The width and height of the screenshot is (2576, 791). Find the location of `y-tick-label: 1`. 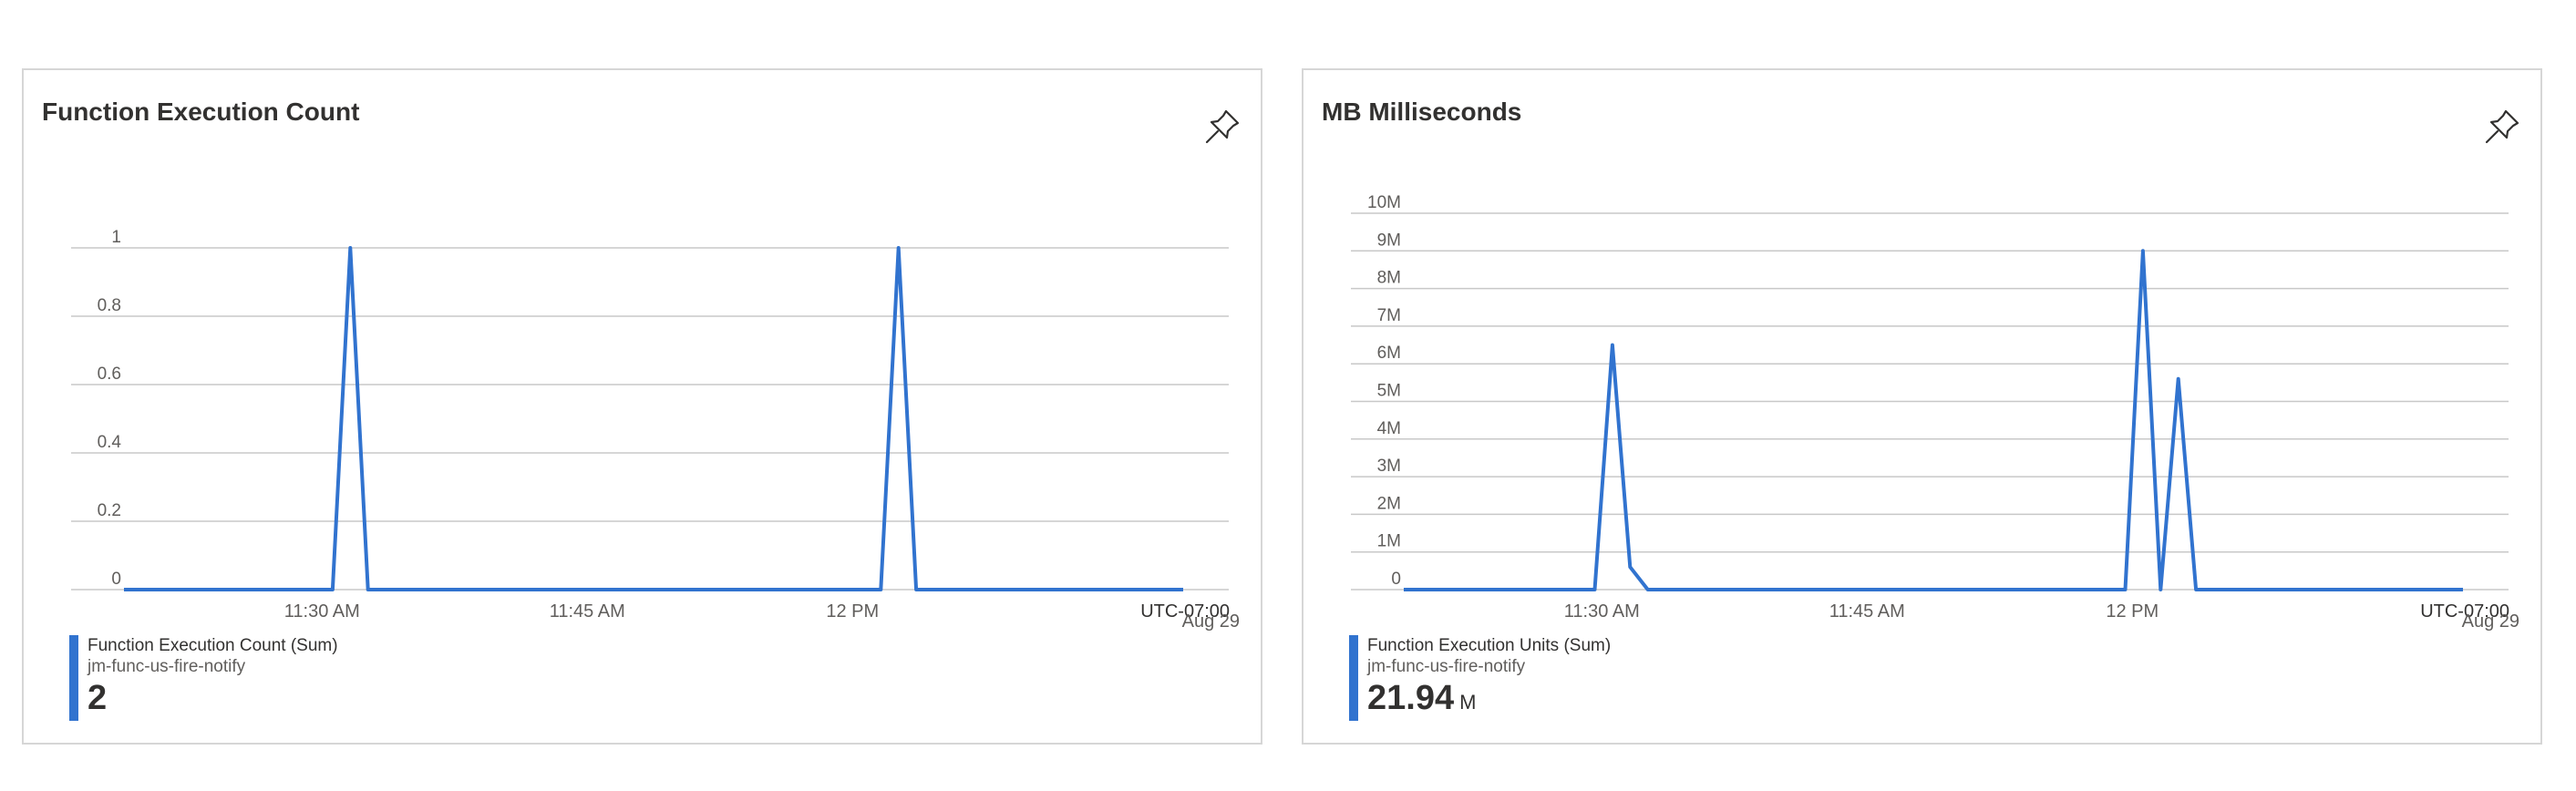

y-tick-label: 1 is located at coordinates (116, 237).